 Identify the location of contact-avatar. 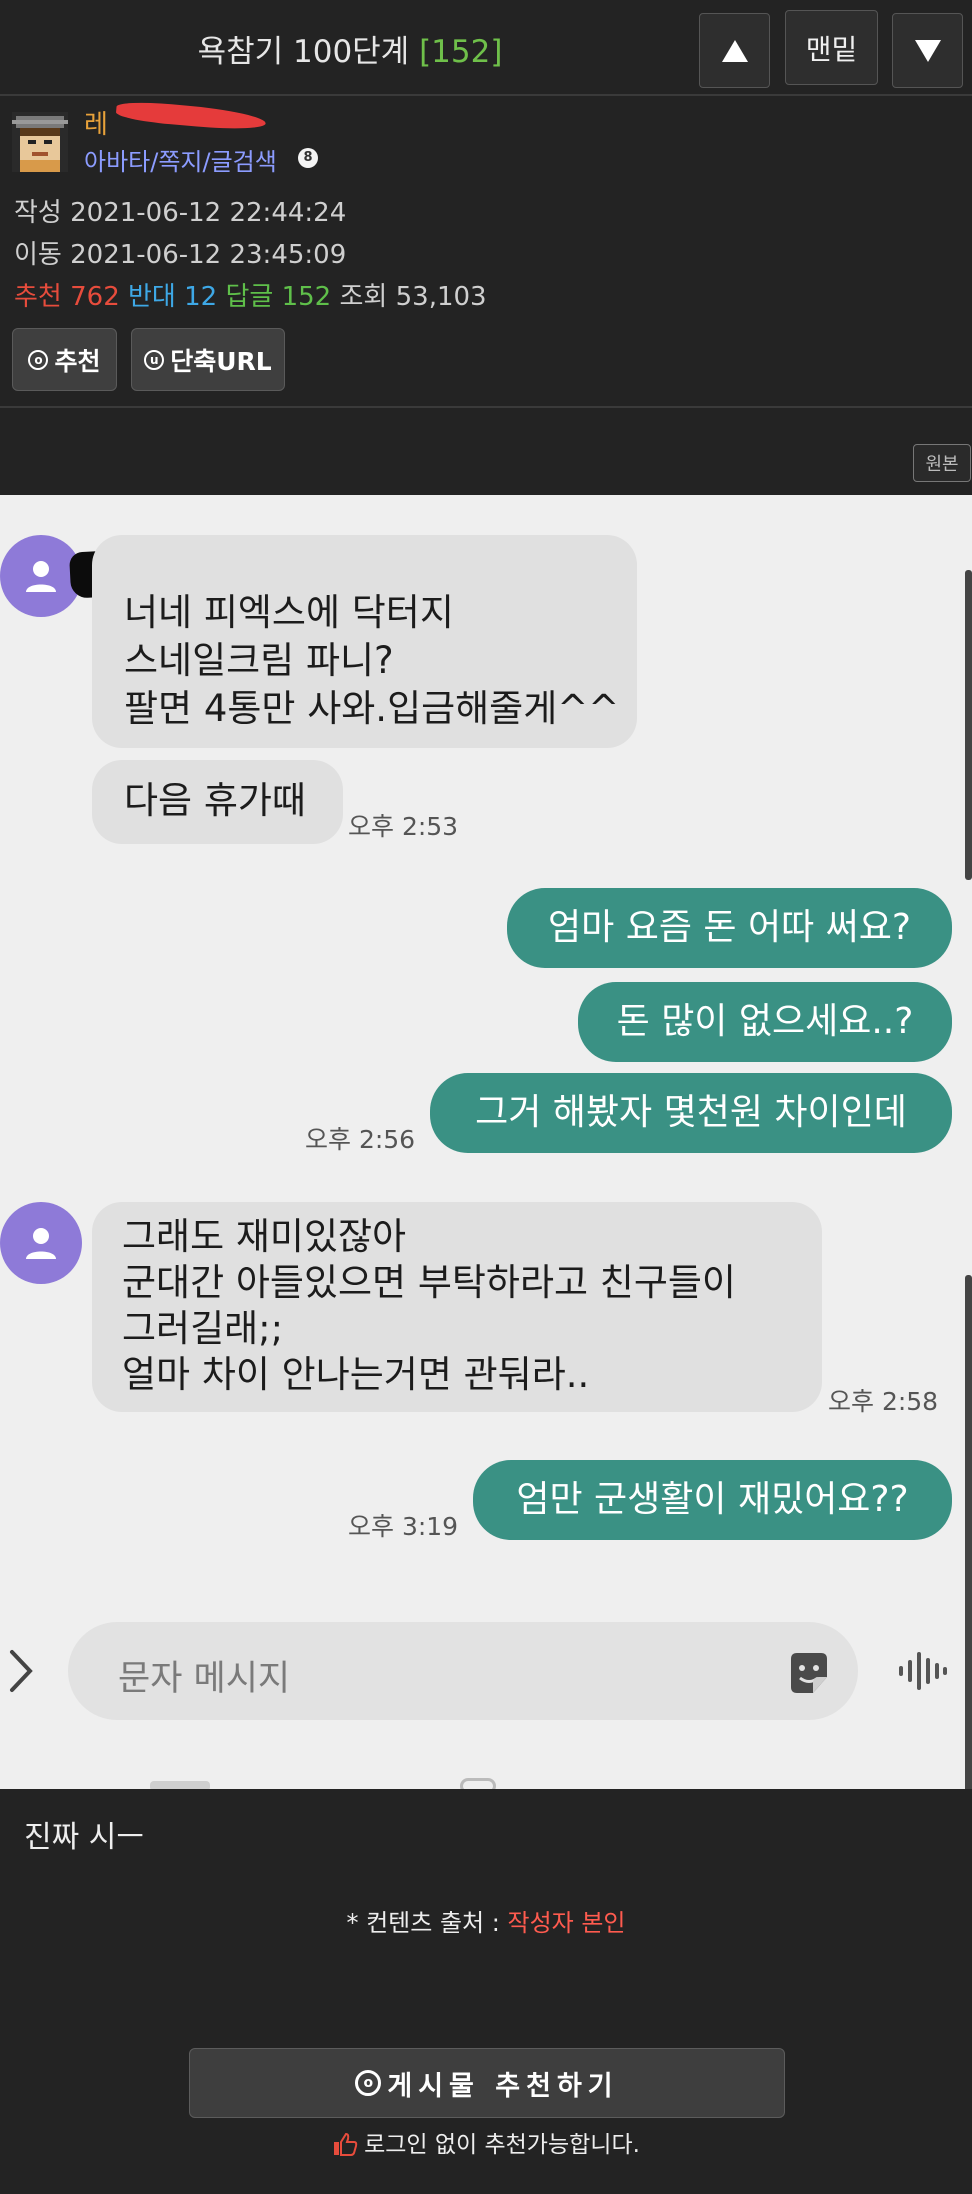
(41, 1243).